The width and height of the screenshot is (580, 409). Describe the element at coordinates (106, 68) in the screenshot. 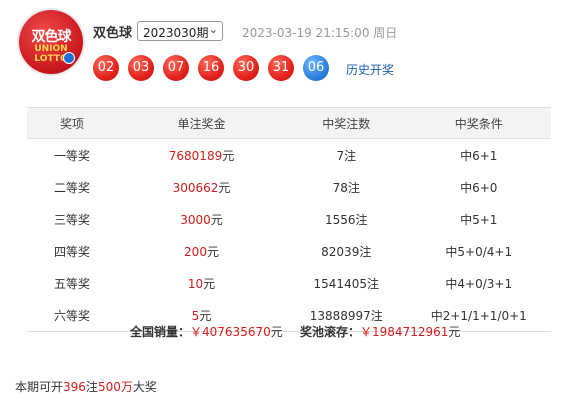

I see `red-ball: 02` at that location.